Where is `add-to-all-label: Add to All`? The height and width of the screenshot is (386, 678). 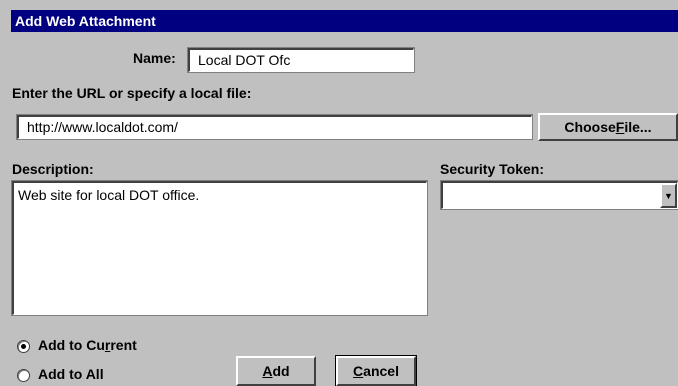 add-to-all-label: Add to All is located at coordinates (71, 374).